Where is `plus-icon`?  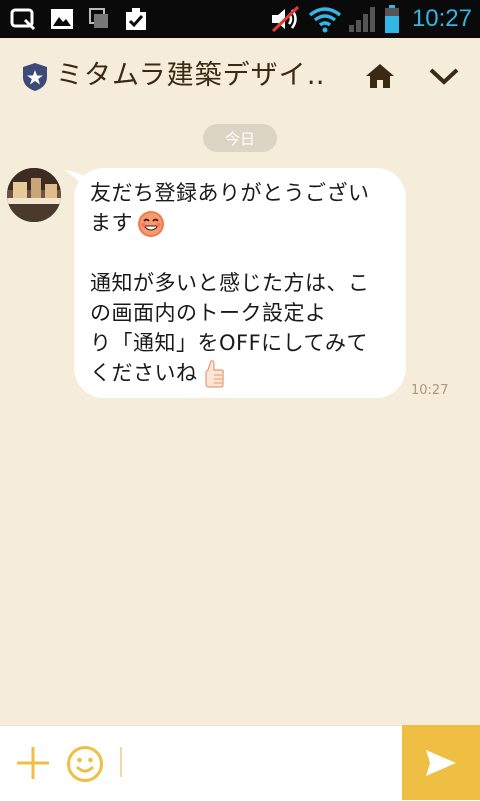 plus-icon is located at coordinates (33, 763).